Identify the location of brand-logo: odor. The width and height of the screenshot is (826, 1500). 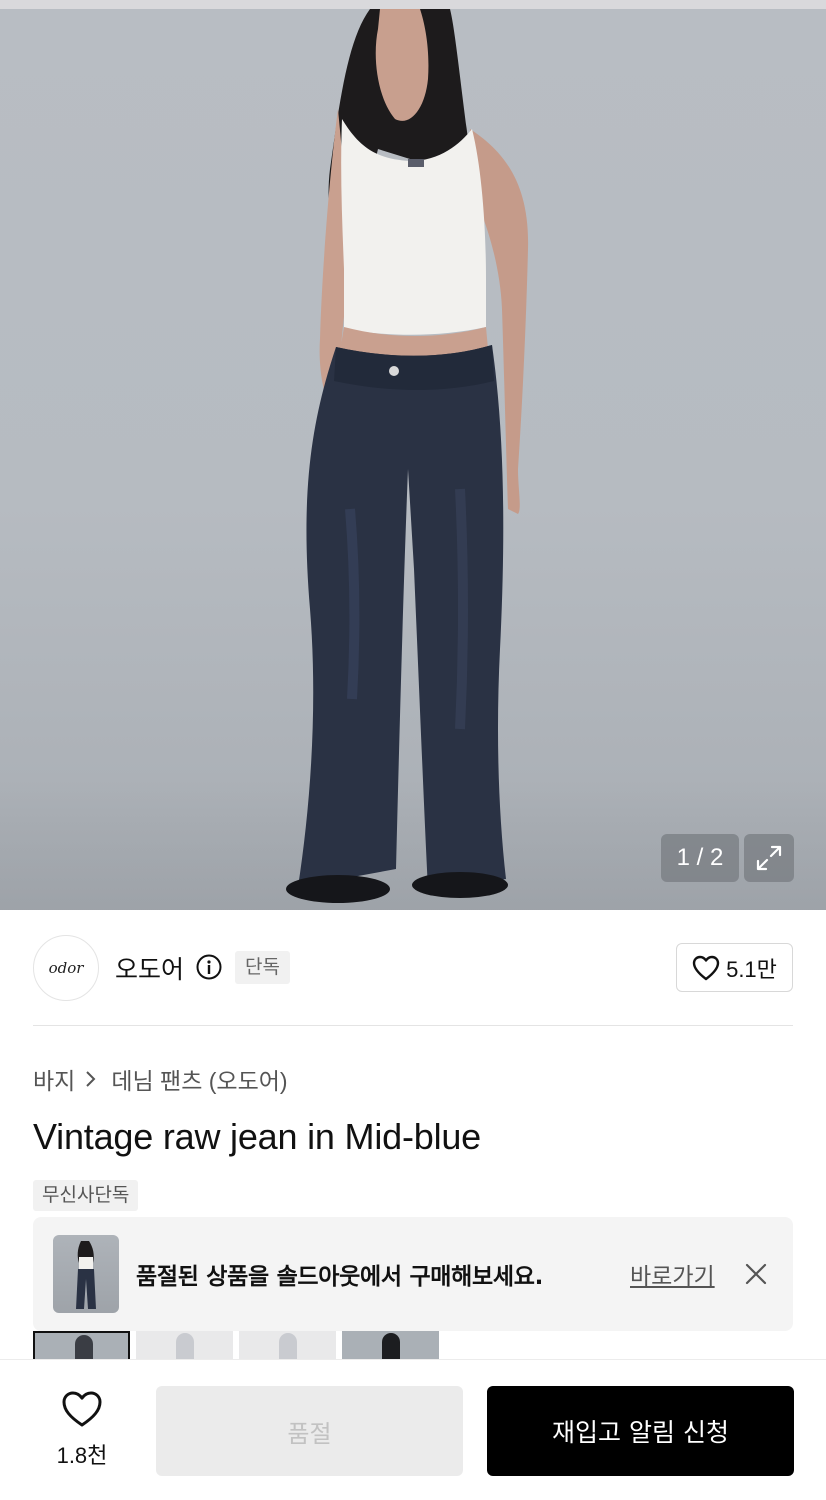
(66, 968).